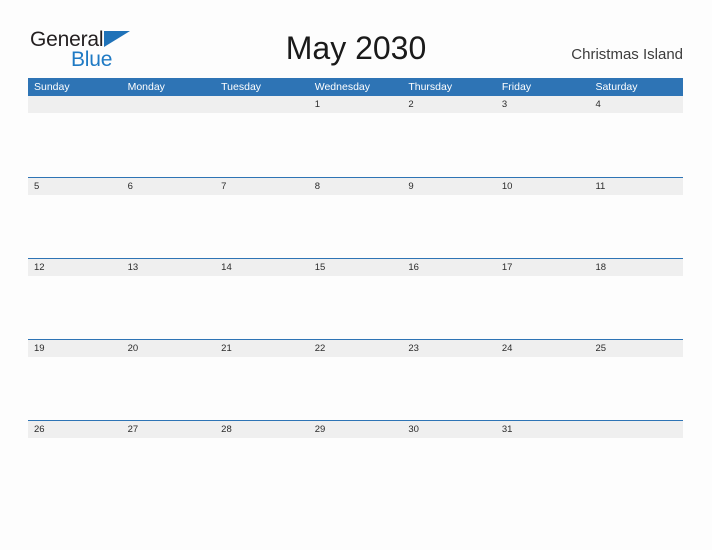 Image resolution: width=712 pixels, height=550 pixels. I want to click on day-cell: 8, so click(355, 218).